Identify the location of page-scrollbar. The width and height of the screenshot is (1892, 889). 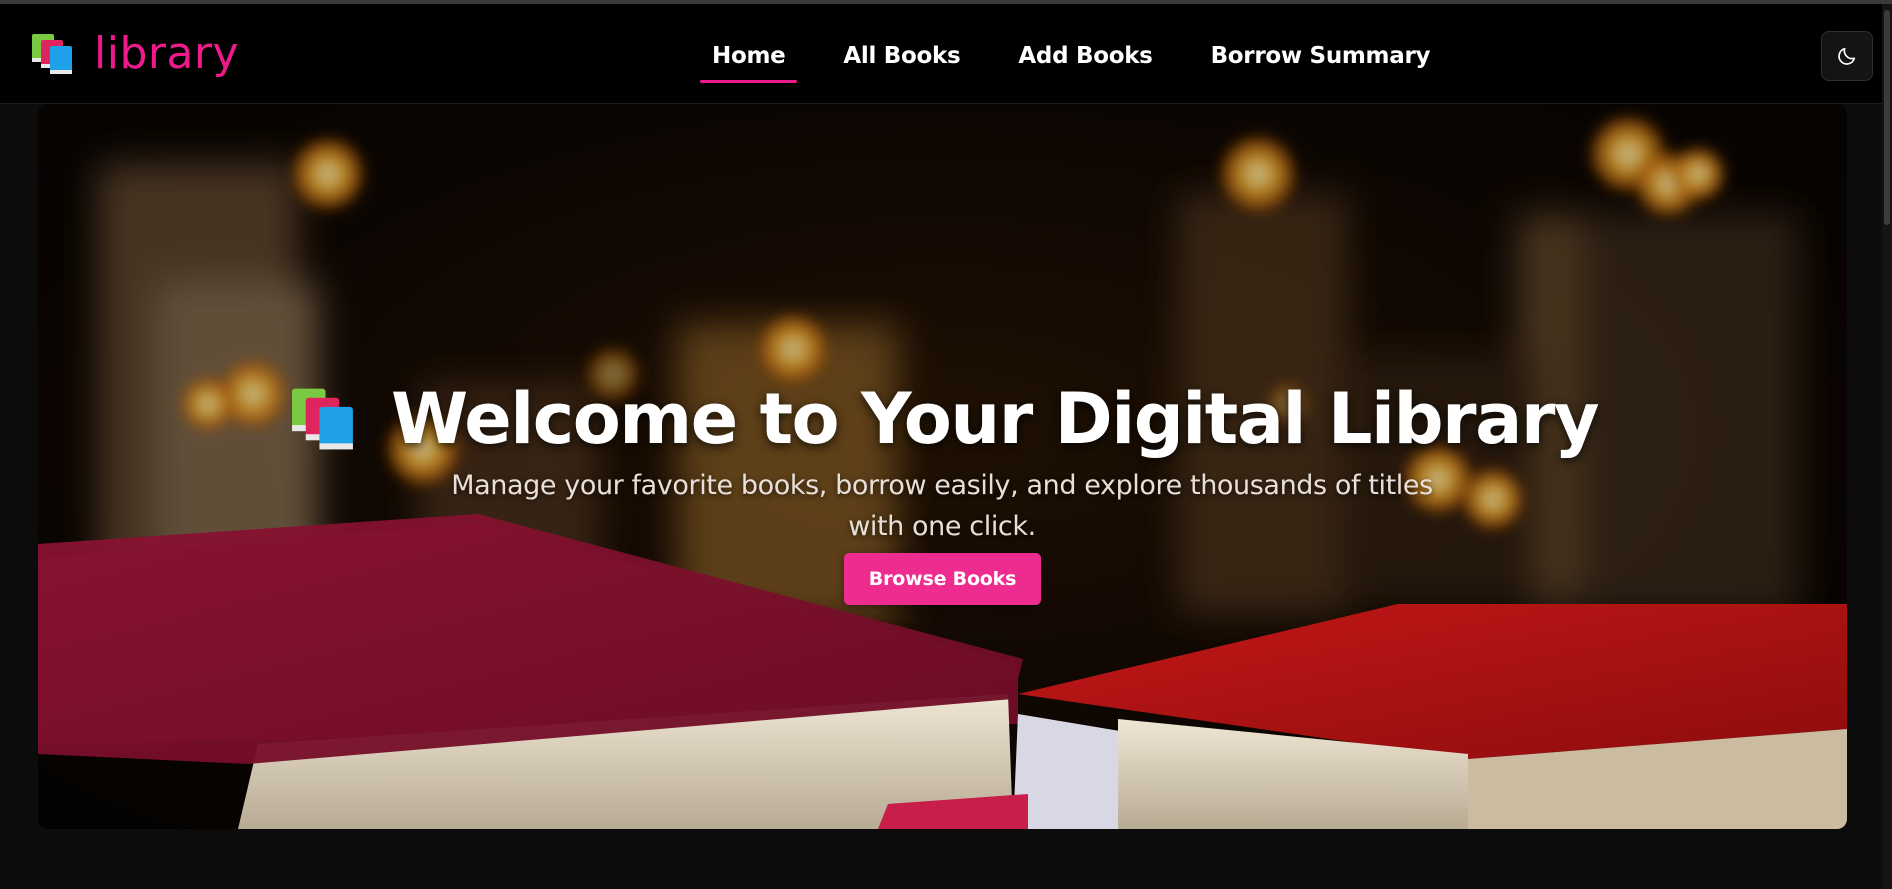
(1887, 446).